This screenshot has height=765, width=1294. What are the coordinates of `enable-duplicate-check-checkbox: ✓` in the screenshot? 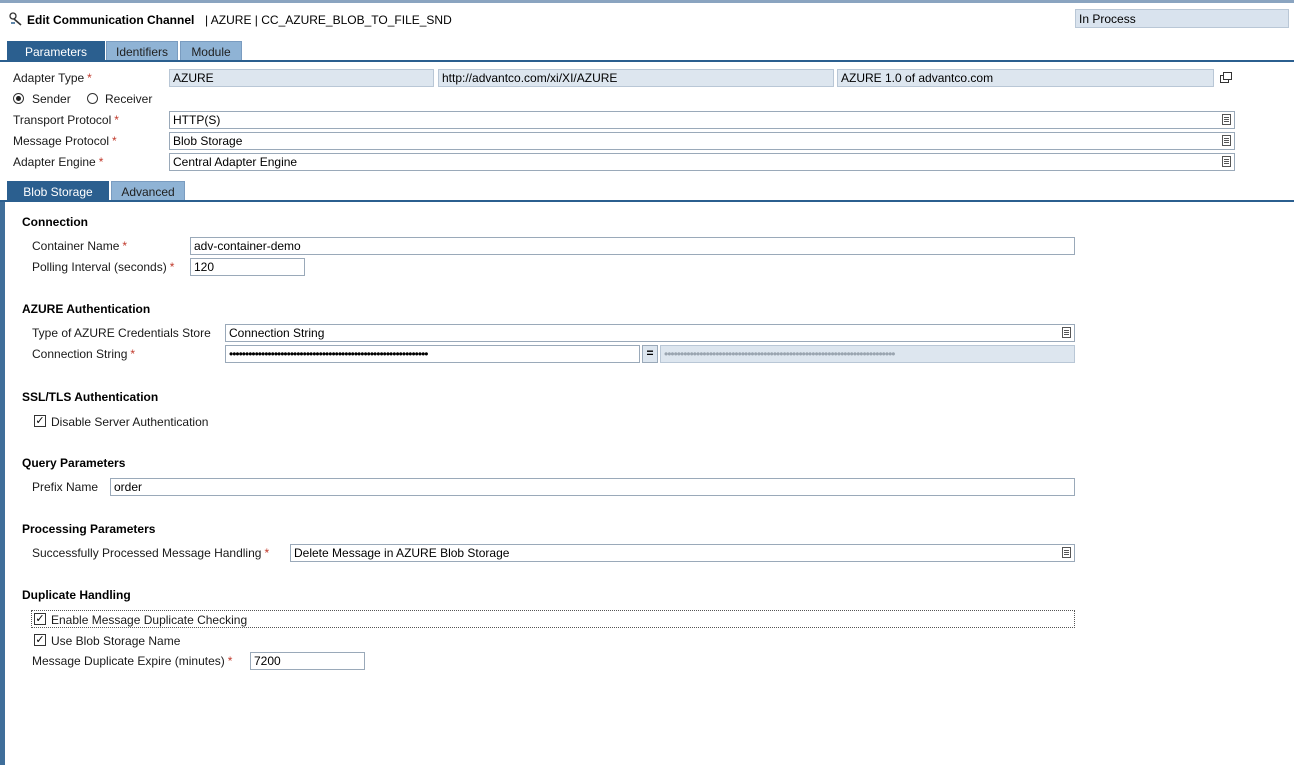 It's located at (40, 619).